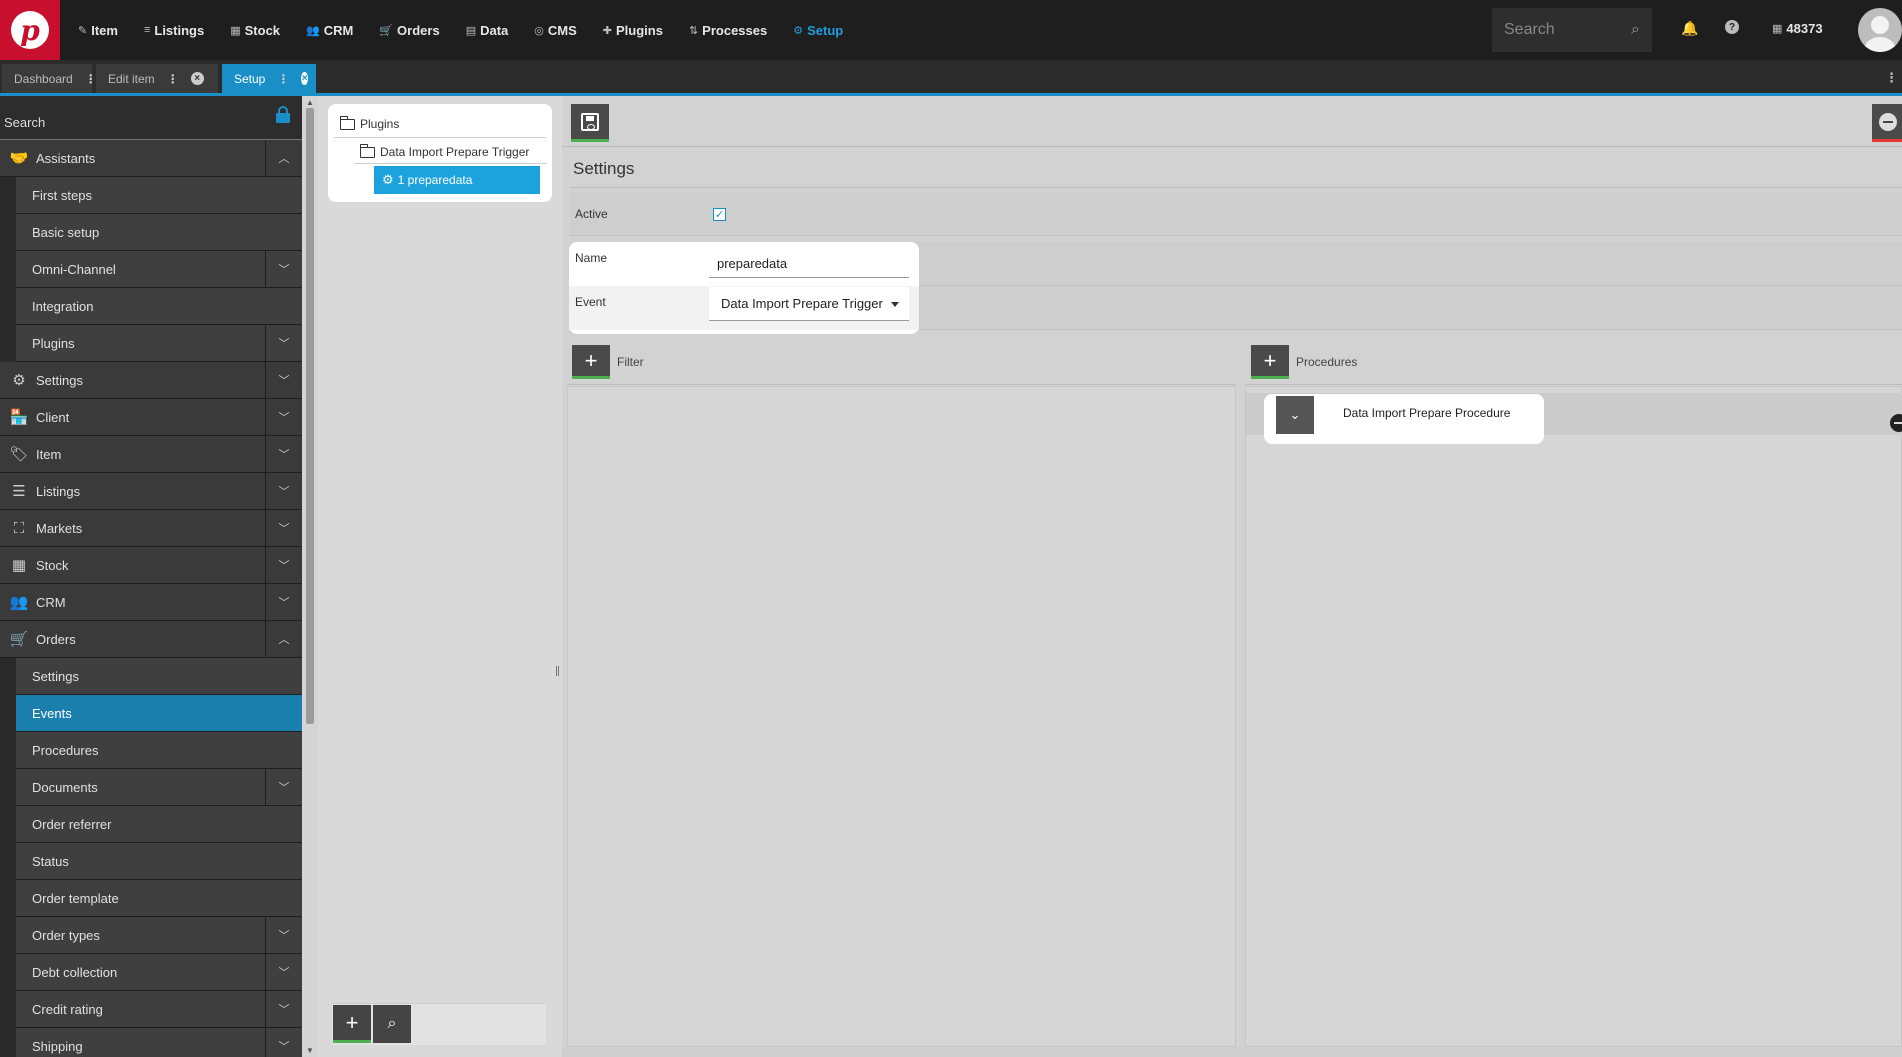 This screenshot has width=1902, height=1057. Describe the element at coordinates (310, 102) in the screenshot. I see `scroll-up-icon: ▲` at that location.